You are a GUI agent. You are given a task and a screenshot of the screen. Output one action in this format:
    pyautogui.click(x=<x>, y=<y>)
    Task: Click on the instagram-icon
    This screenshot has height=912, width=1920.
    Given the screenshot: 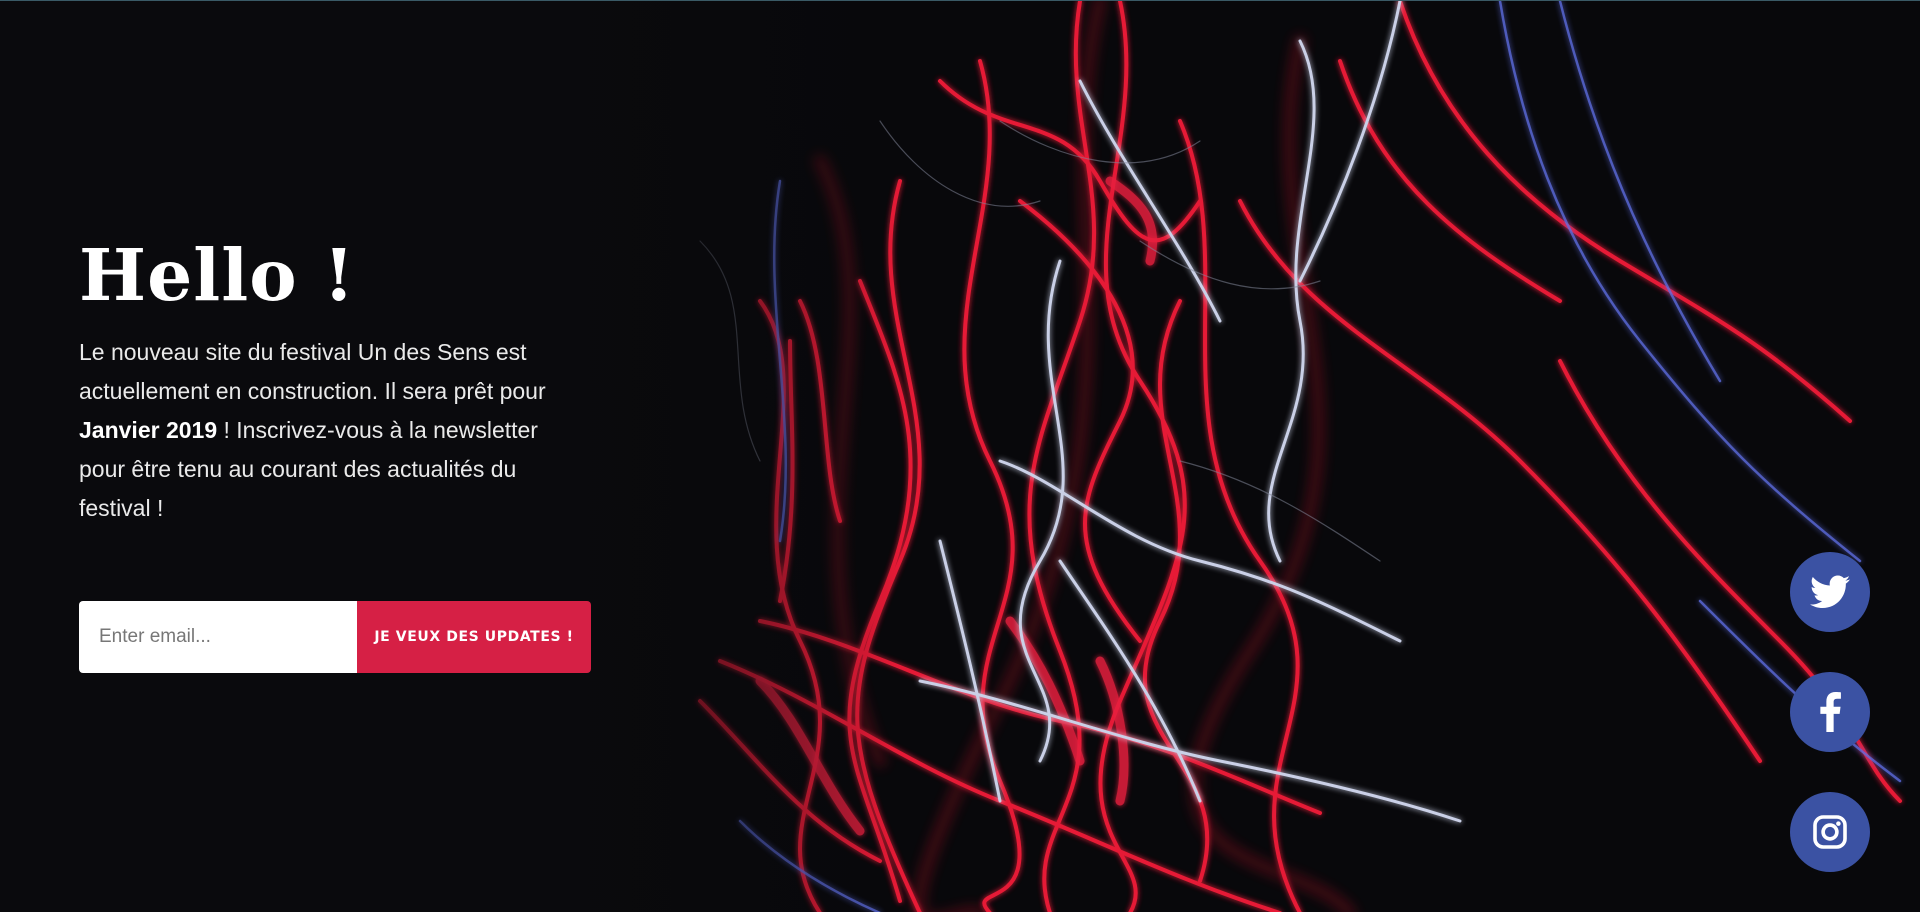 What is the action you would take?
    pyautogui.click(x=1830, y=832)
    